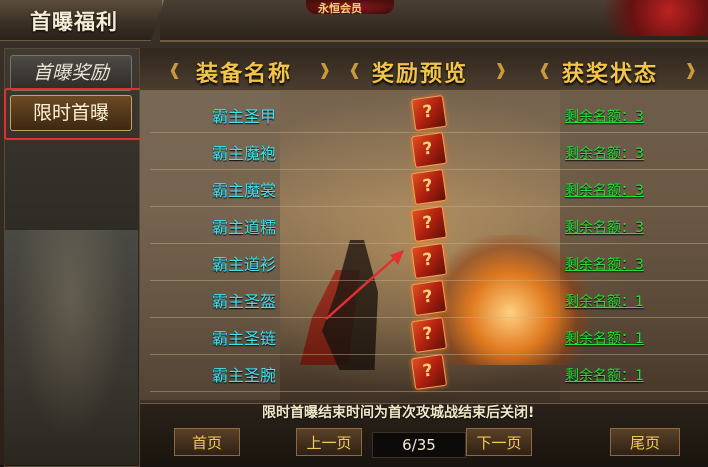 The image size is (708, 467). I want to click on item-name: 霸主圣甲, so click(244, 116).